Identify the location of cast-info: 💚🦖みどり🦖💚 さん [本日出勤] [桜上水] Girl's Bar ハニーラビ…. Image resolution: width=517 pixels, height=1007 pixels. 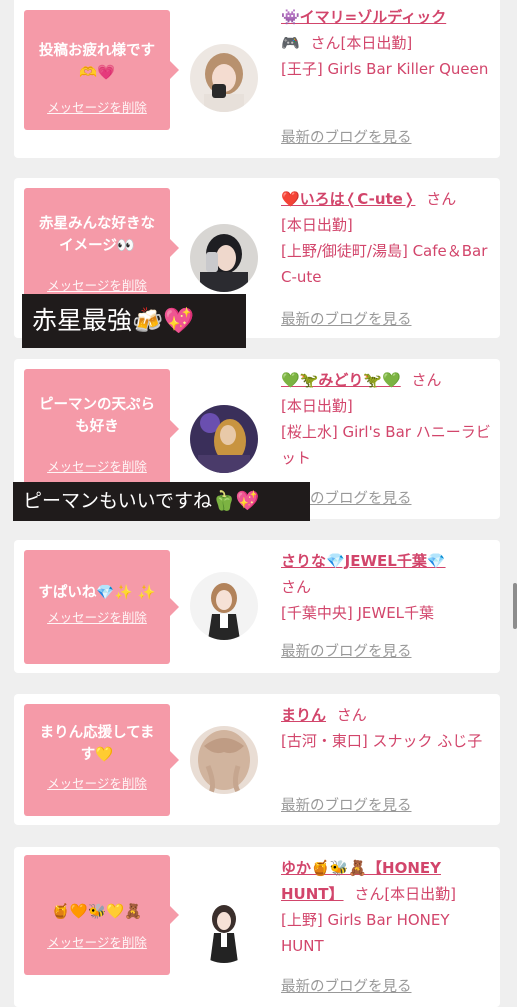
(387, 419).